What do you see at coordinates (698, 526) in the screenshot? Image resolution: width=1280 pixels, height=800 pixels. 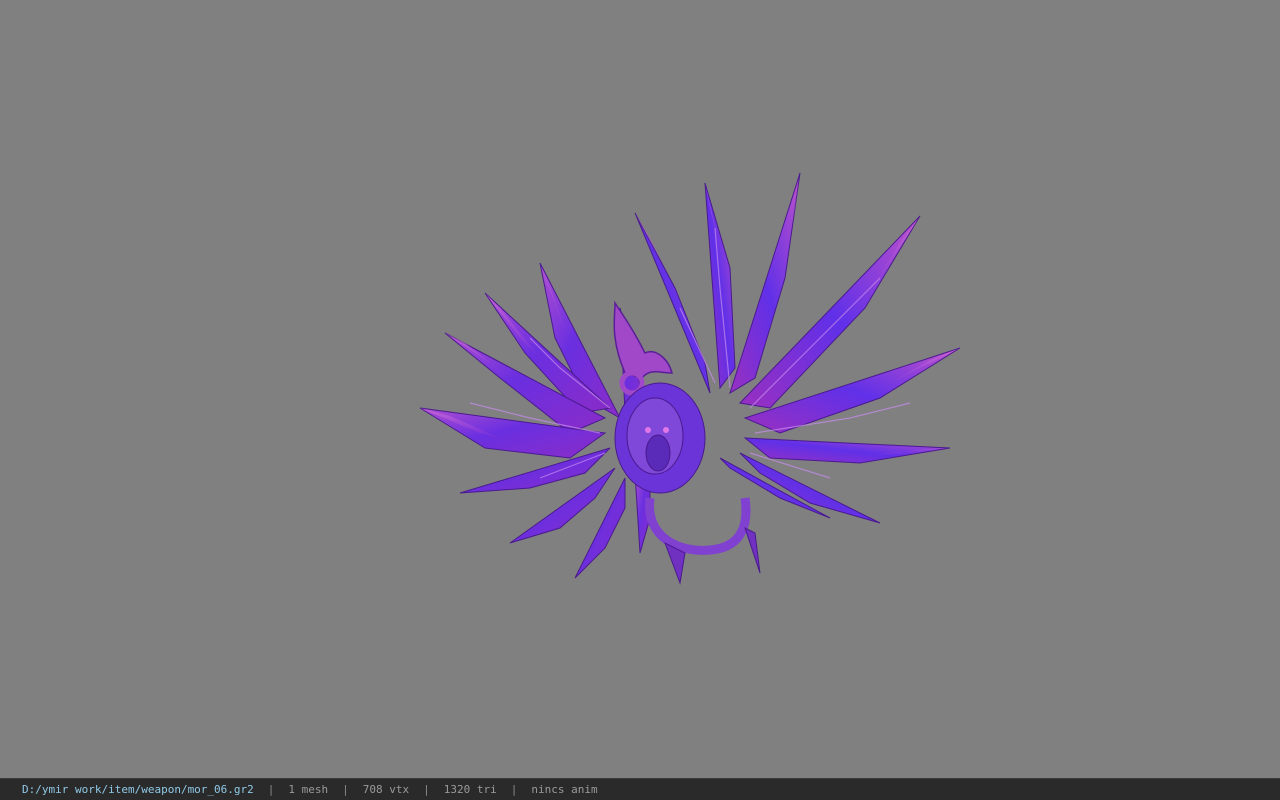 I see `tail-ring` at bounding box center [698, 526].